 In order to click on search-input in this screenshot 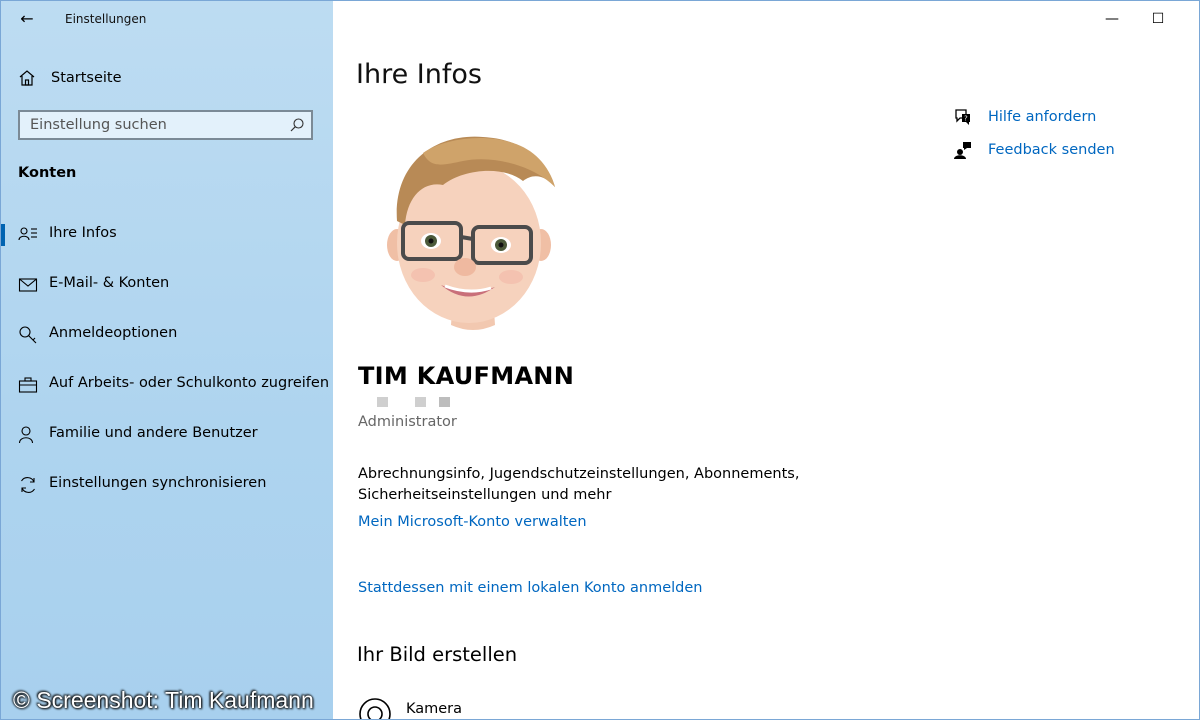, I will do `click(150, 125)`.